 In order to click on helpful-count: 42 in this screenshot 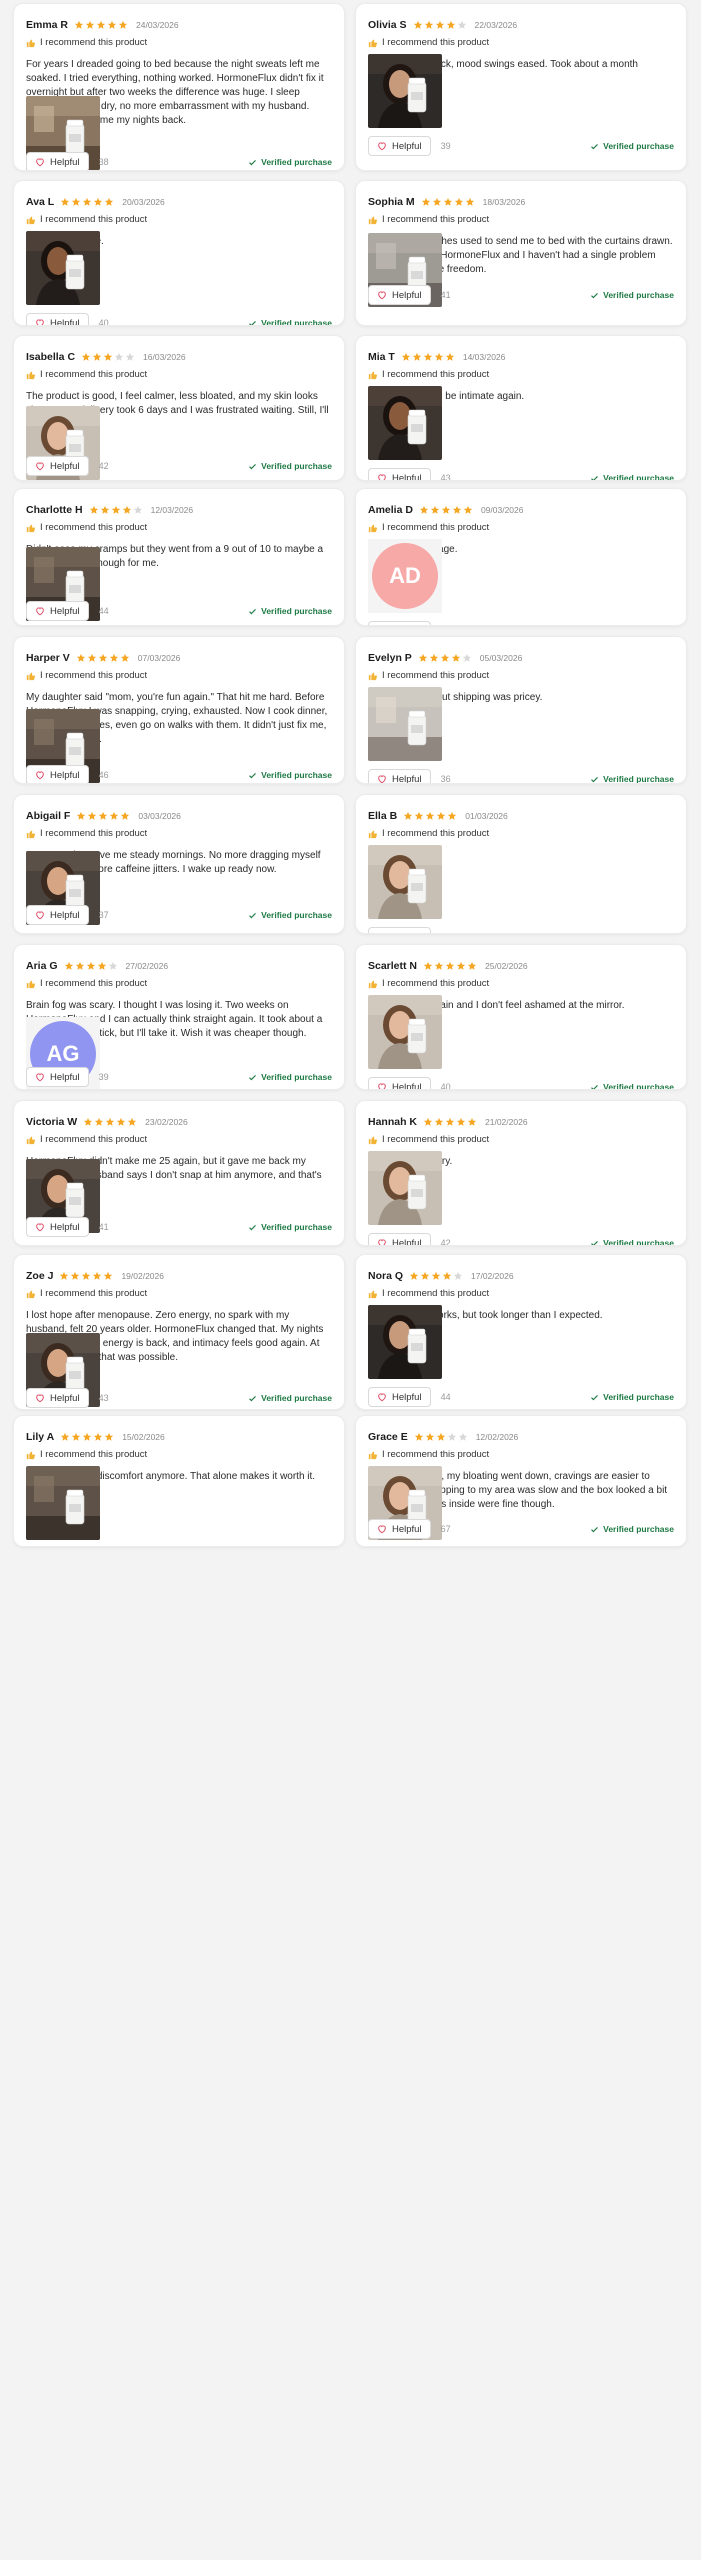, I will do `click(445, 1242)`.